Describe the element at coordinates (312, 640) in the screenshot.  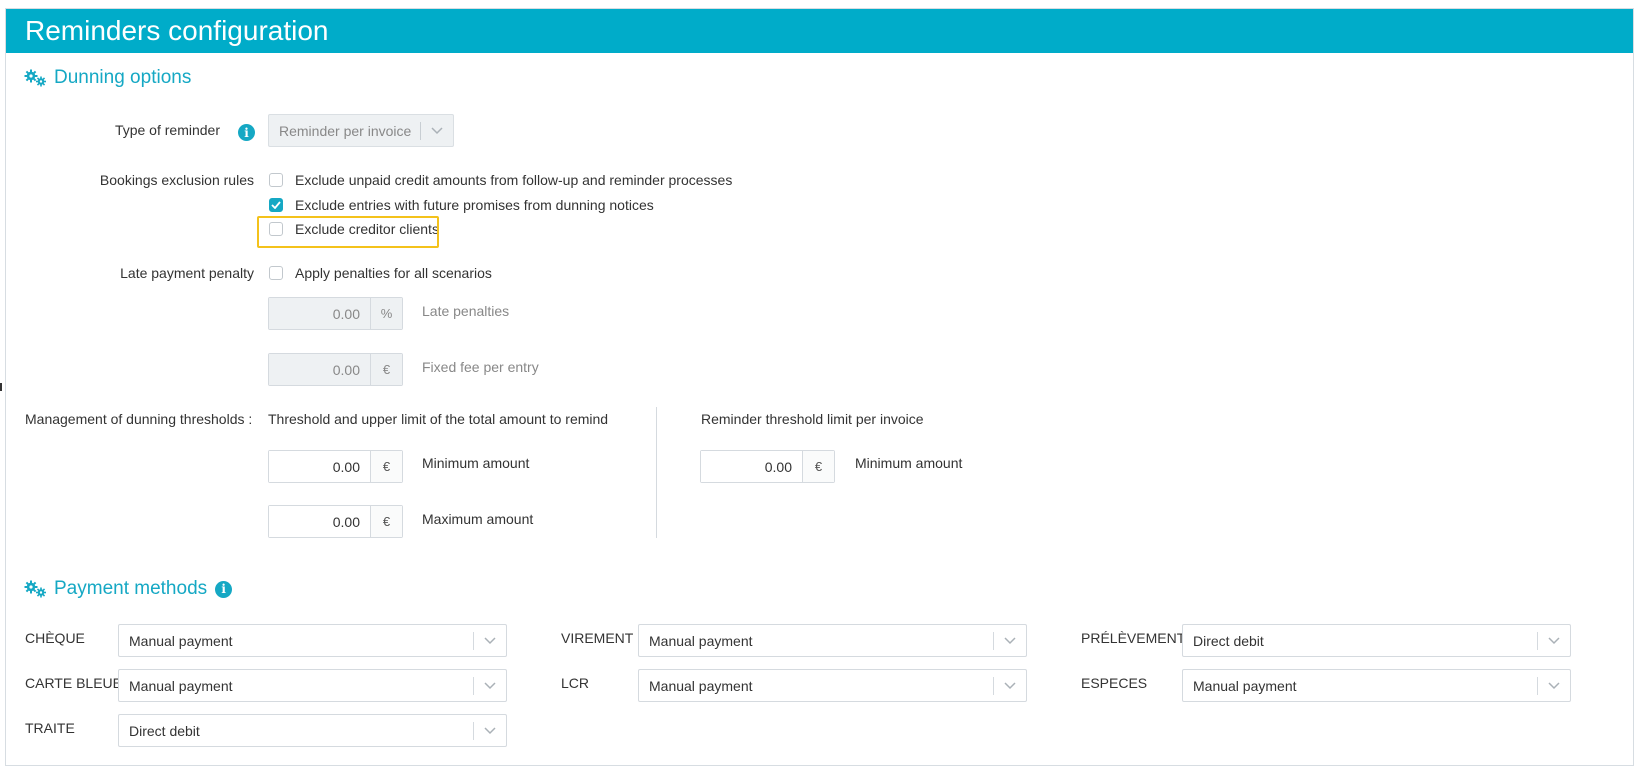
I see `payment-method-select-cheque: Manual payment` at that location.